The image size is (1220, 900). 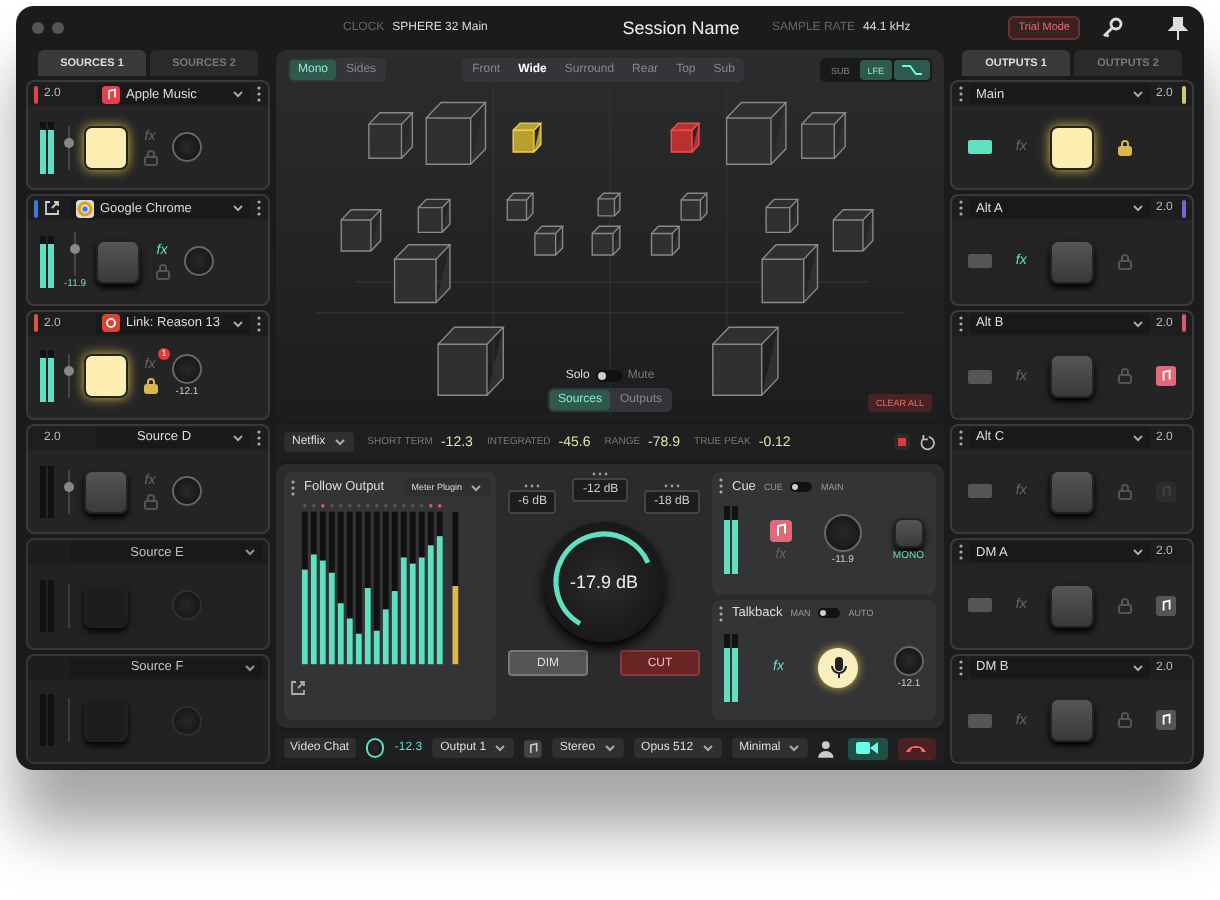 What do you see at coordinates (375, 748) in the screenshot?
I see `call-volume-knob` at bounding box center [375, 748].